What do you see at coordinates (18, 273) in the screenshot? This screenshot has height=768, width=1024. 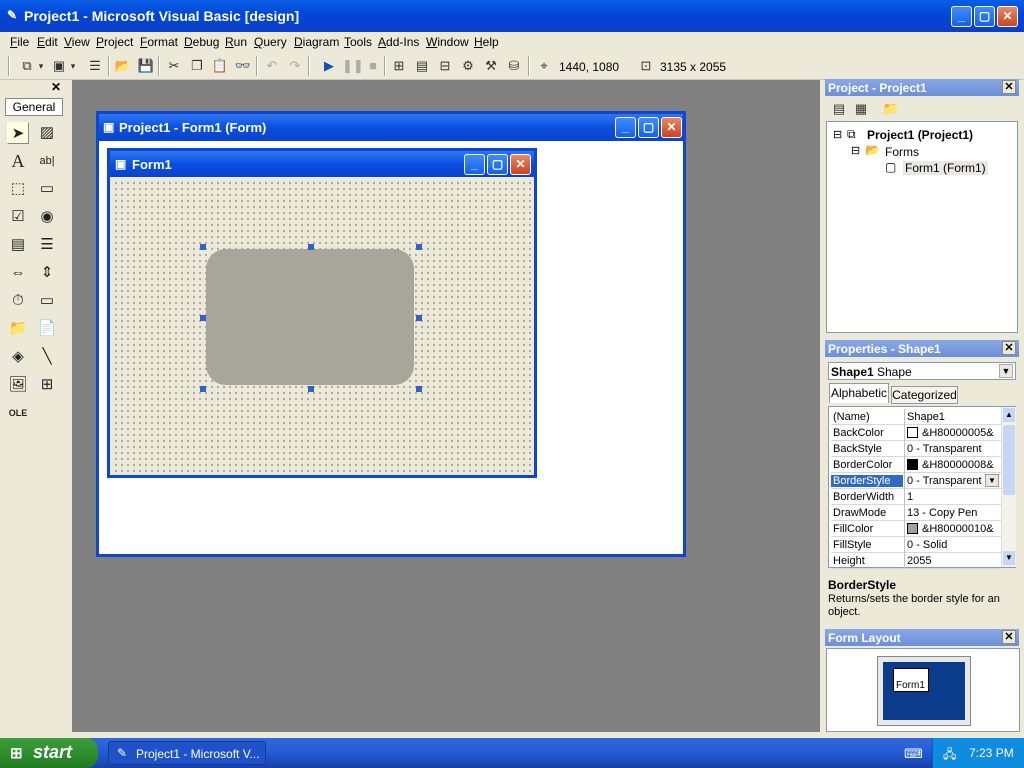 I see `hscrollbar-icon: ⇔` at bounding box center [18, 273].